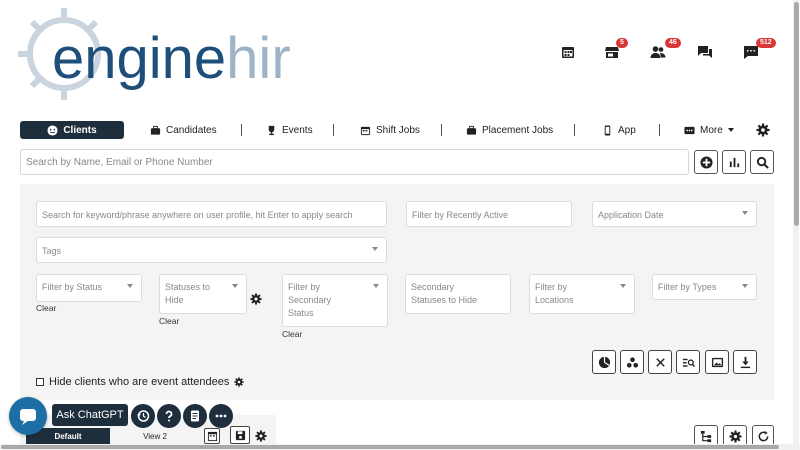 The height and width of the screenshot is (450, 800). I want to click on secondary-statuses-to-hide-select: Secondary Statuses to Hide, so click(458, 294).